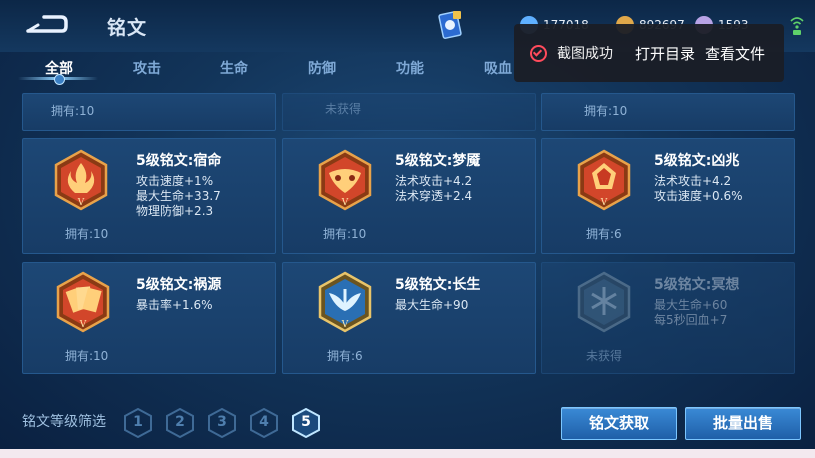 This screenshot has width=815, height=458. Describe the element at coordinates (434, 196) in the screenshot. I see `attr-line: 法术穿透+2.4` at that location.